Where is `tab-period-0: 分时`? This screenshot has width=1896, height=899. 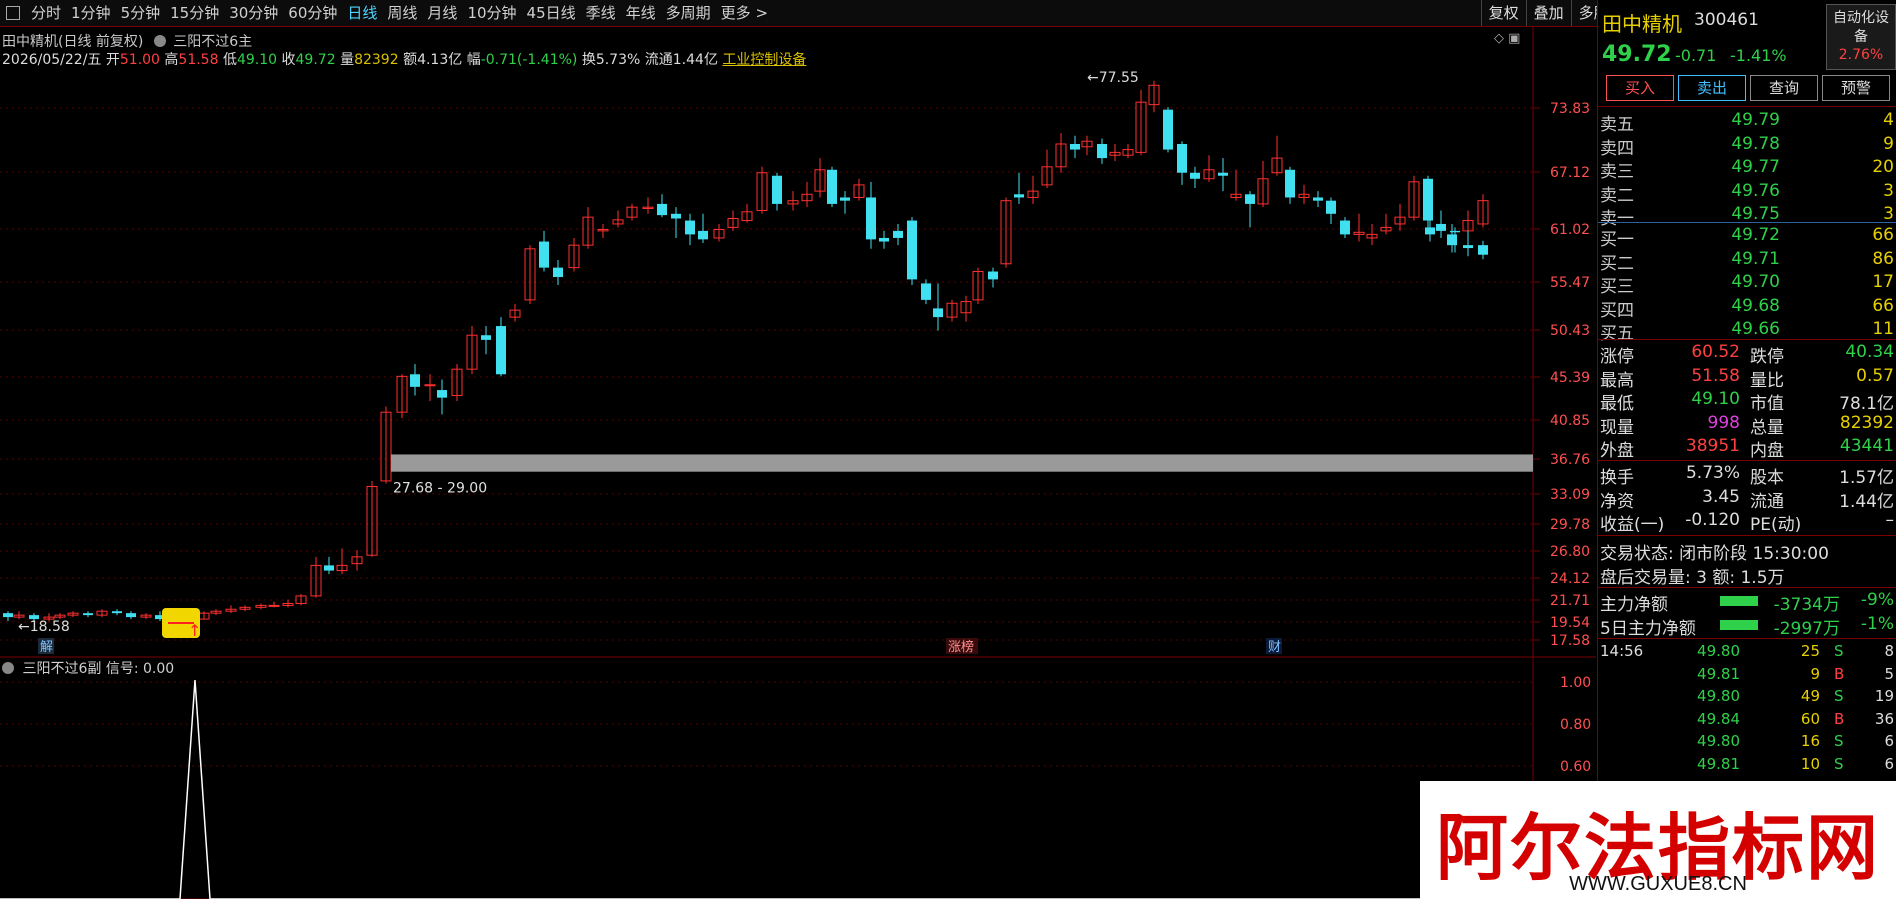 tab-period-0: 分时 is located at coordinates (46, 13).